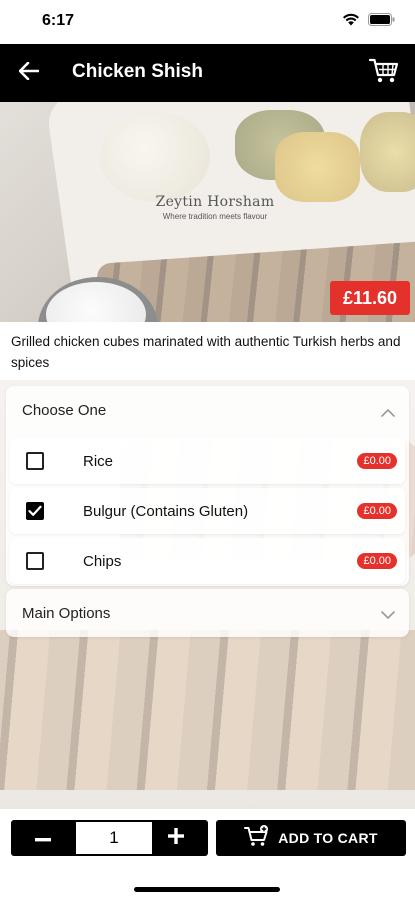 The width and height of the screenshot is (415, 900). I want to click on watermark-tagline: Where tradition meets flavour, so click(215, 216).